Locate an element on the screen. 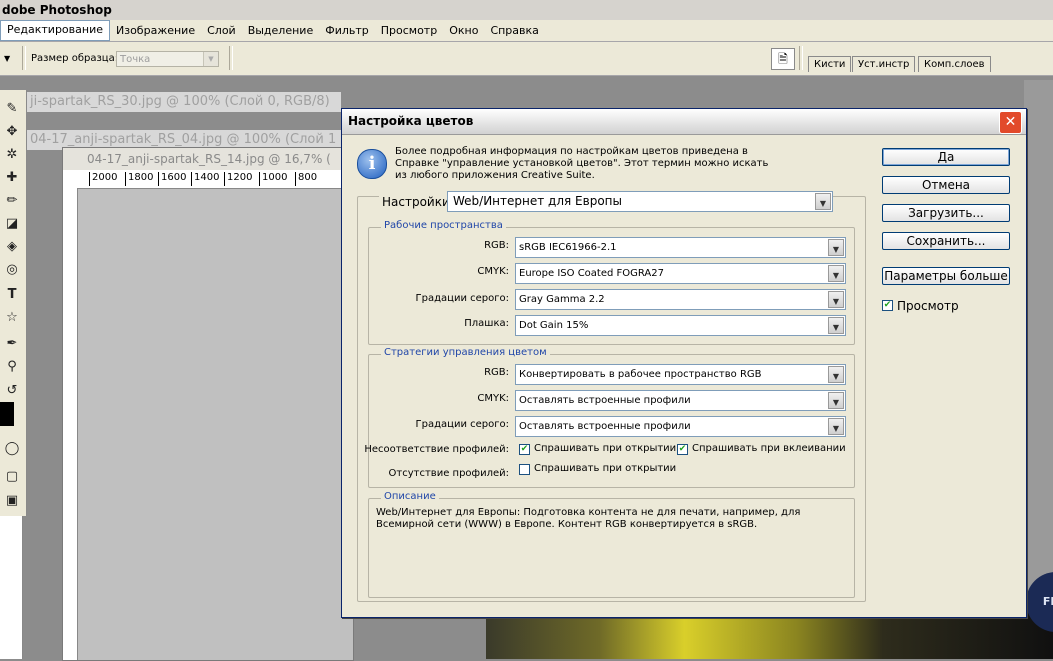  horizontal-ruler: 2000 1800 1600 1400 1200 1000 800 is located at coordinates (208, 179).